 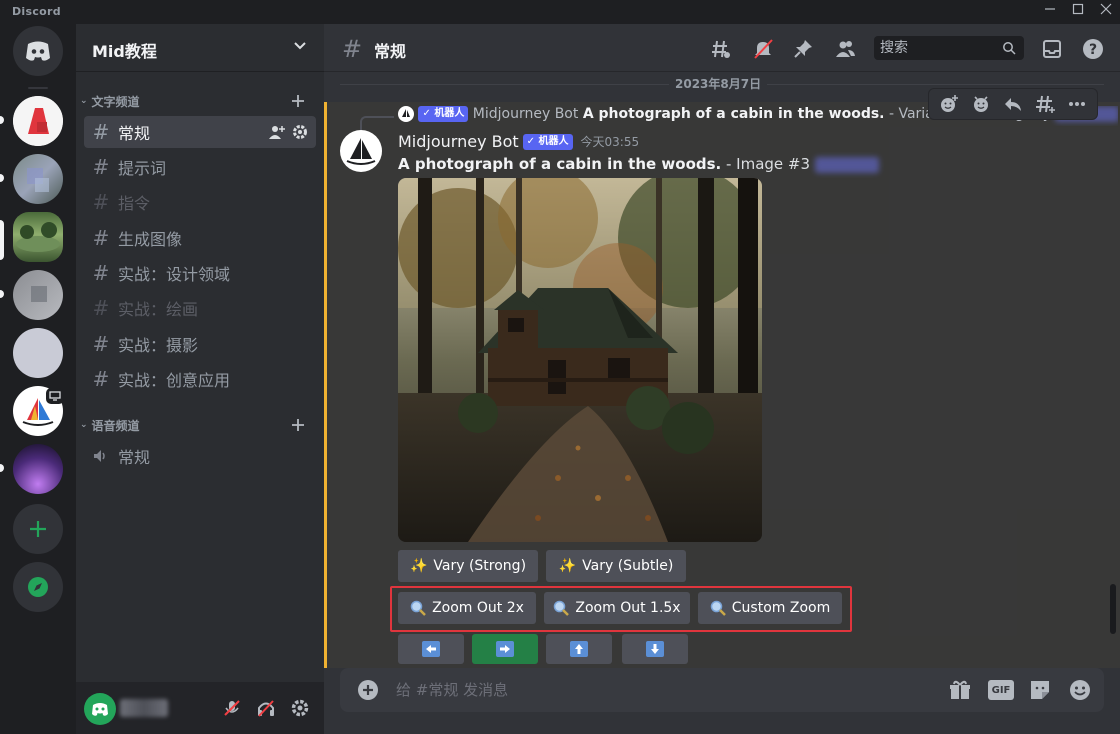 I want to click on zoom-out-2x-button: Zoom Out 2x, so click(x=467, y=608).